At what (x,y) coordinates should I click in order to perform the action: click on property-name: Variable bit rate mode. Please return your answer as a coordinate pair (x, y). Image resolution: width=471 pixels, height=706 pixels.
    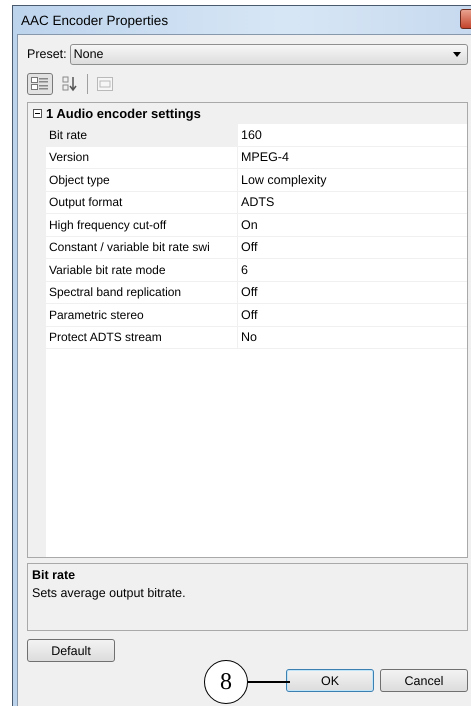
    Looking at the image, I should click on (142, 270).